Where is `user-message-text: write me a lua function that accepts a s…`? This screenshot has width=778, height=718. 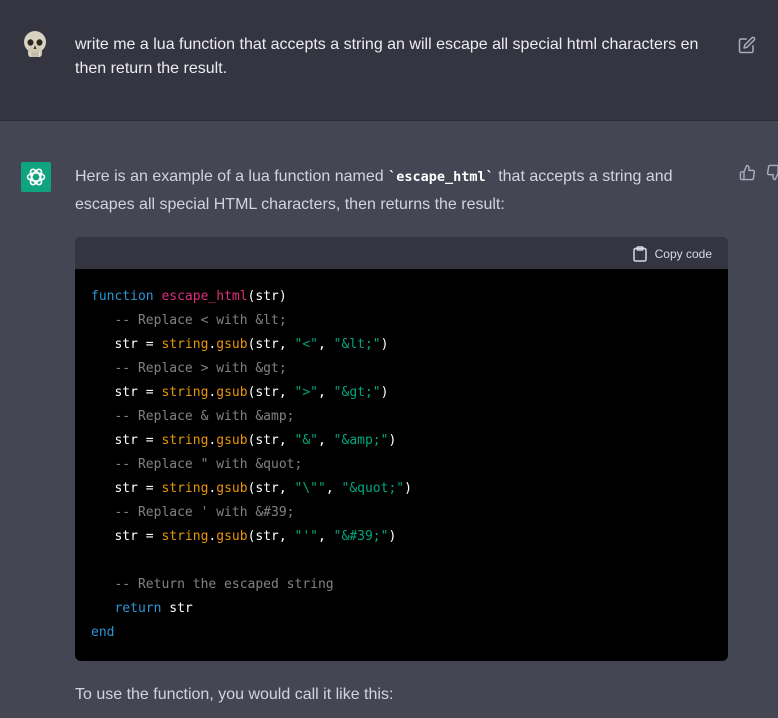
user-message-text: write me a lua function that accepts a s… is located at coordinates (387, 56).